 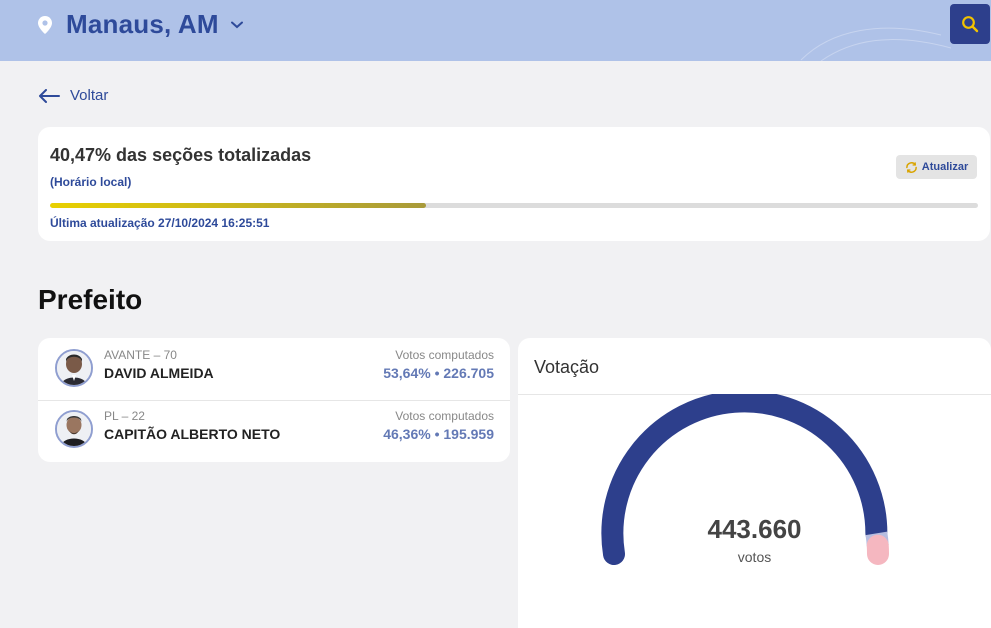 What do you see at coordinates (871, 30) in the screenshot?
I see `header-decoration` at bounding box center [871, 30].